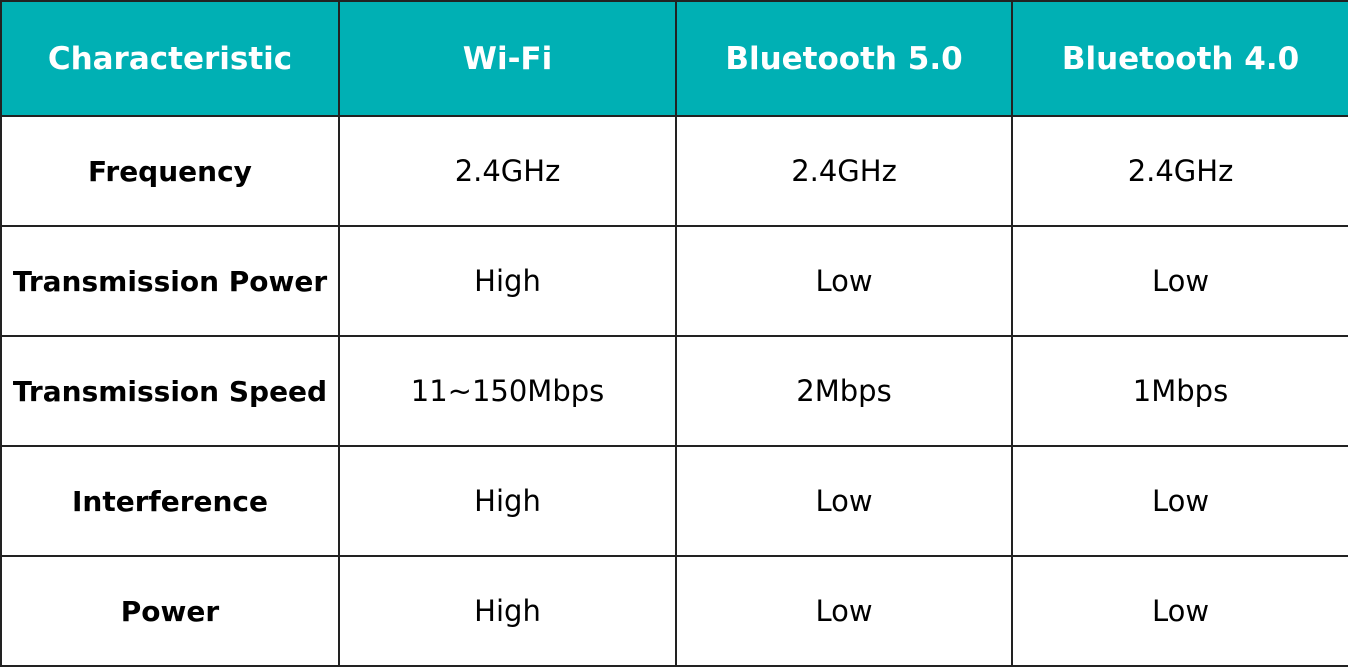 The width and height of the screenshot is (1348, 667). I want to click on row-label: Power, so click(170, 611).